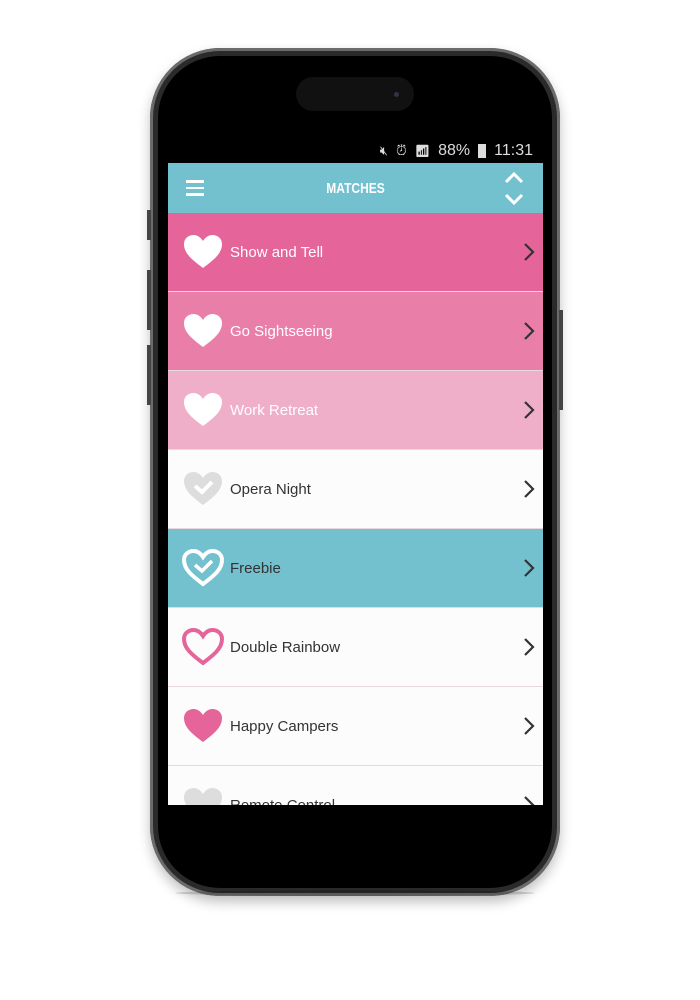 The height and width of the screenshot is (1000, 700). I want to click on match-label: Freebie, so click(255, 568).